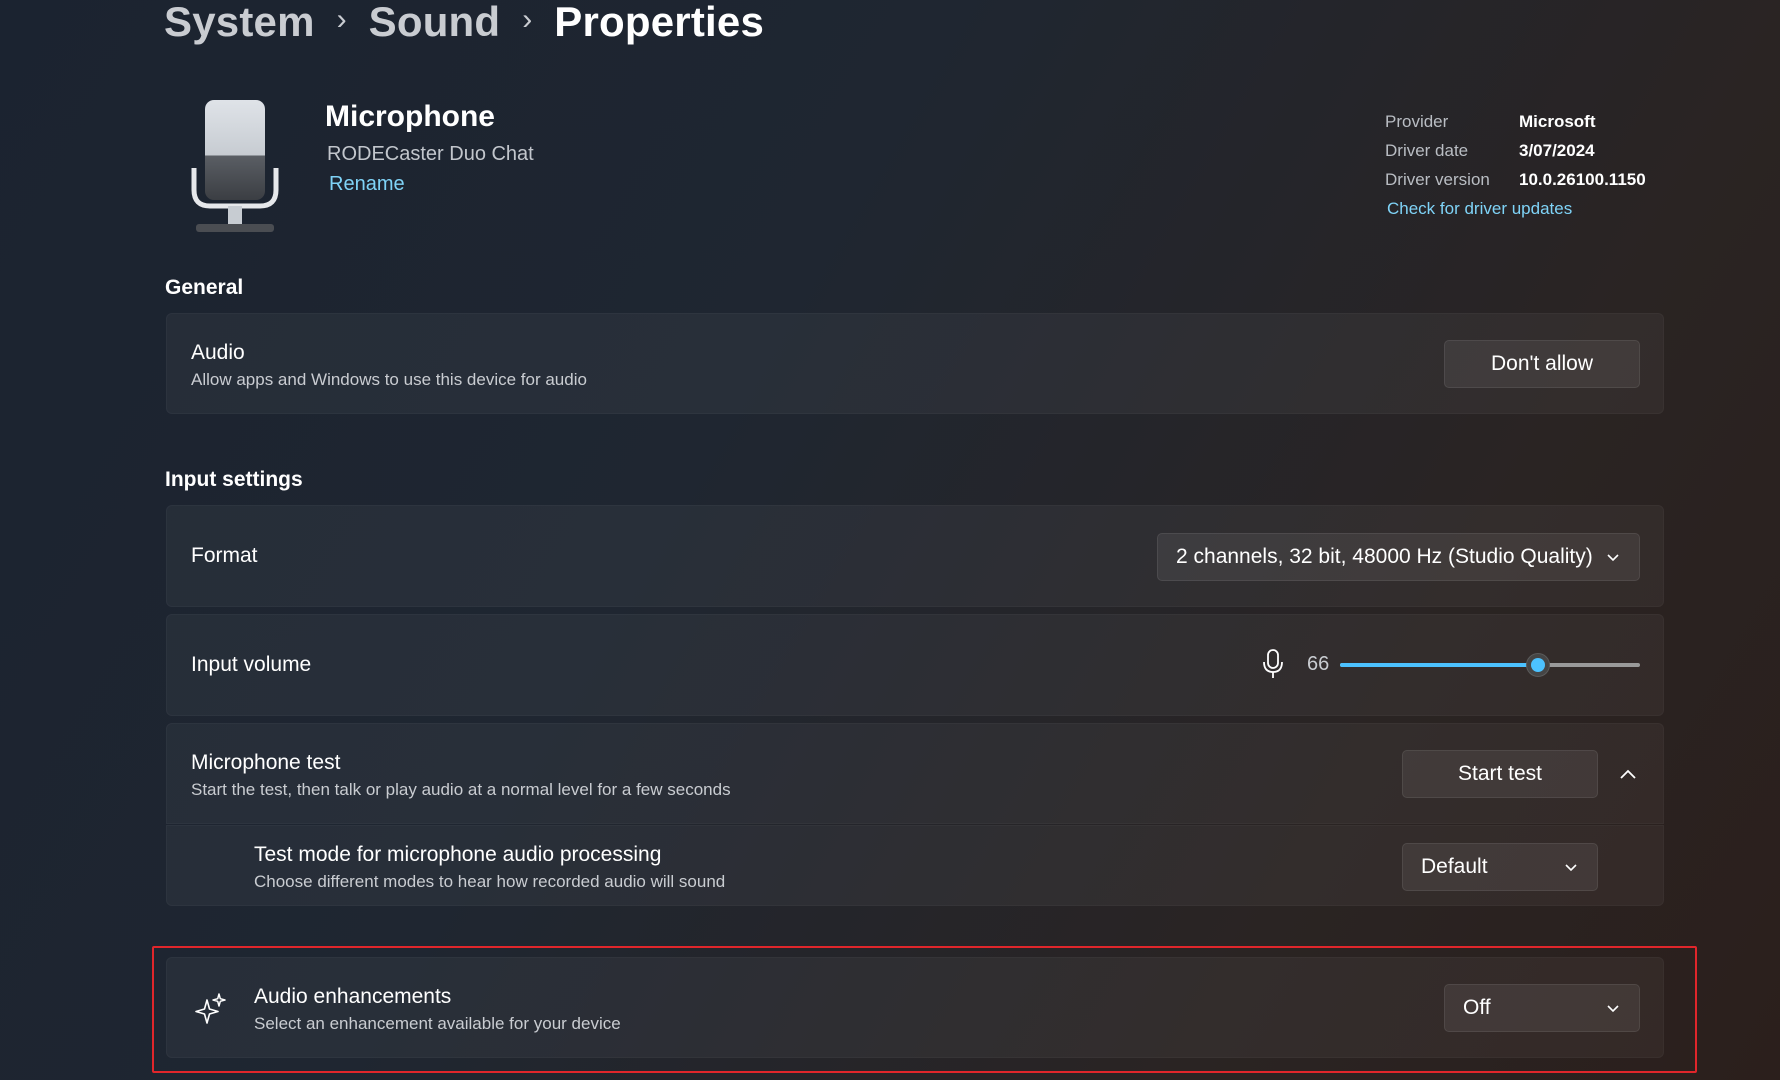 Image resolution: width=1780 pixels, height=1080 pixels. I want to click on start-test-button: Start test, so click(1500, 774).